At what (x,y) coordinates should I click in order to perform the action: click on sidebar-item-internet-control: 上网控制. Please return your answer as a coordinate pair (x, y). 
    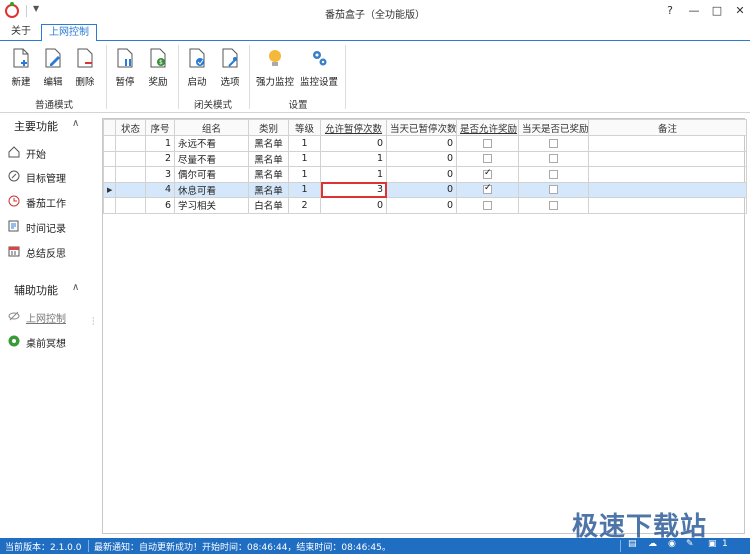
    Looking at the image, I should click on (50, 317).